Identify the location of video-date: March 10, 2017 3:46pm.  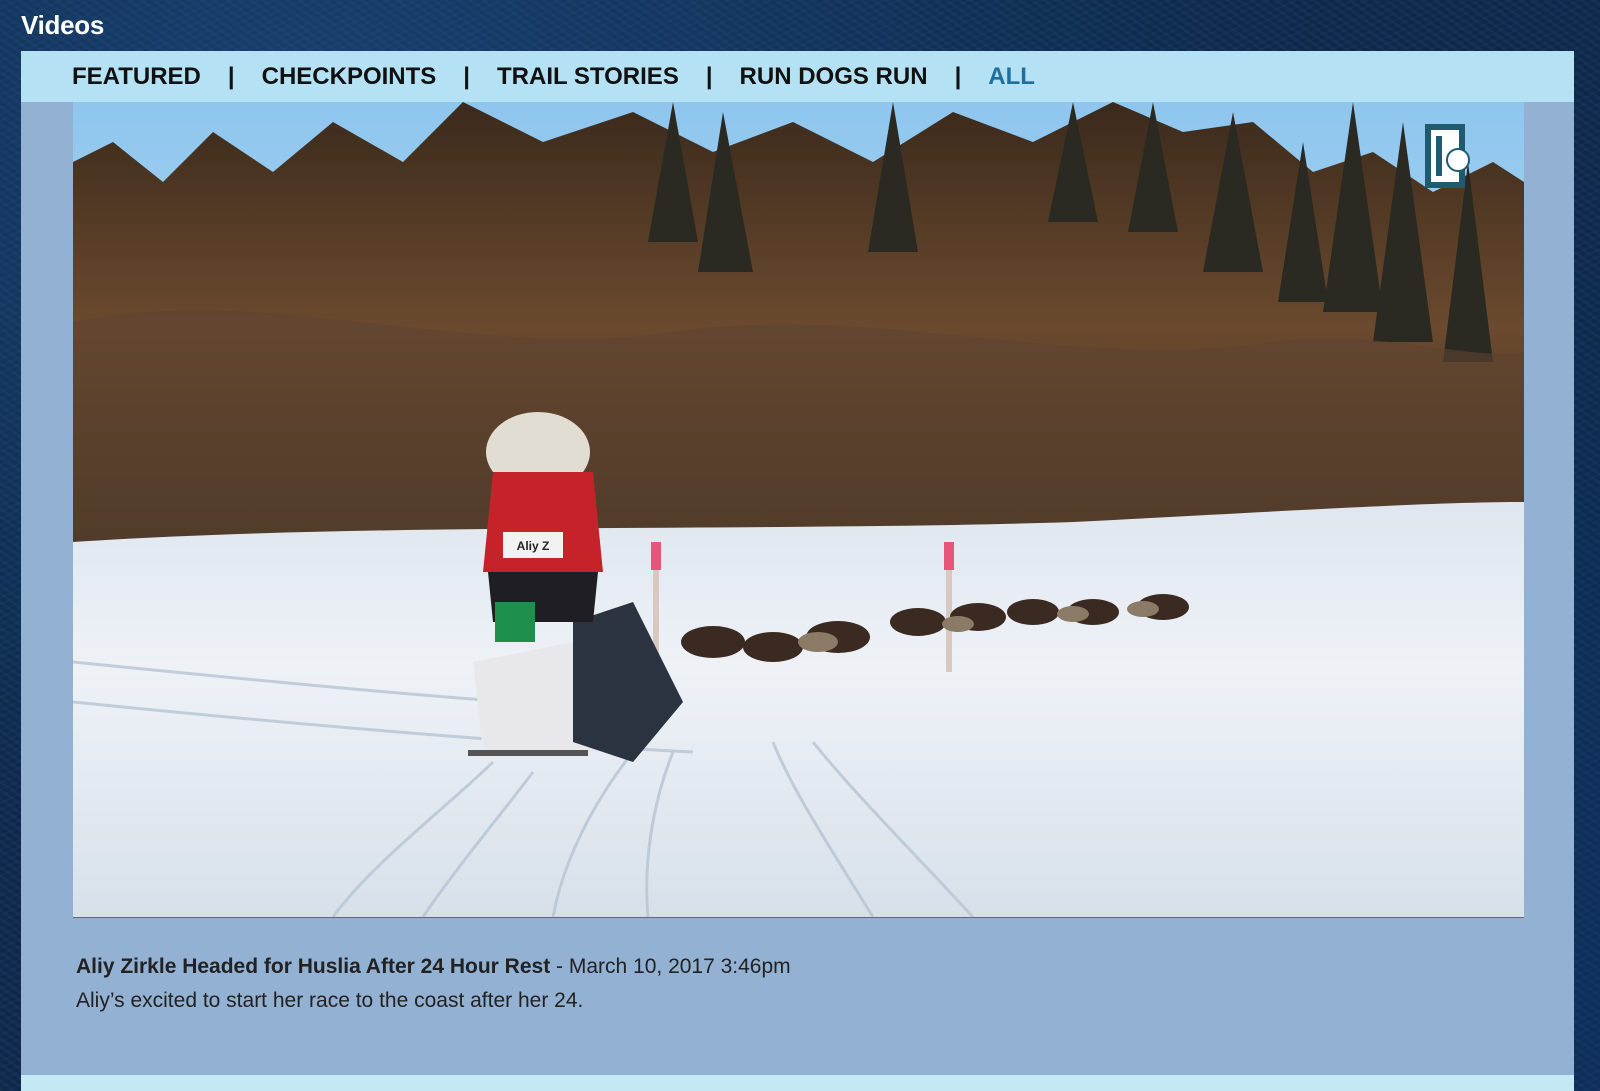
(679, 966).